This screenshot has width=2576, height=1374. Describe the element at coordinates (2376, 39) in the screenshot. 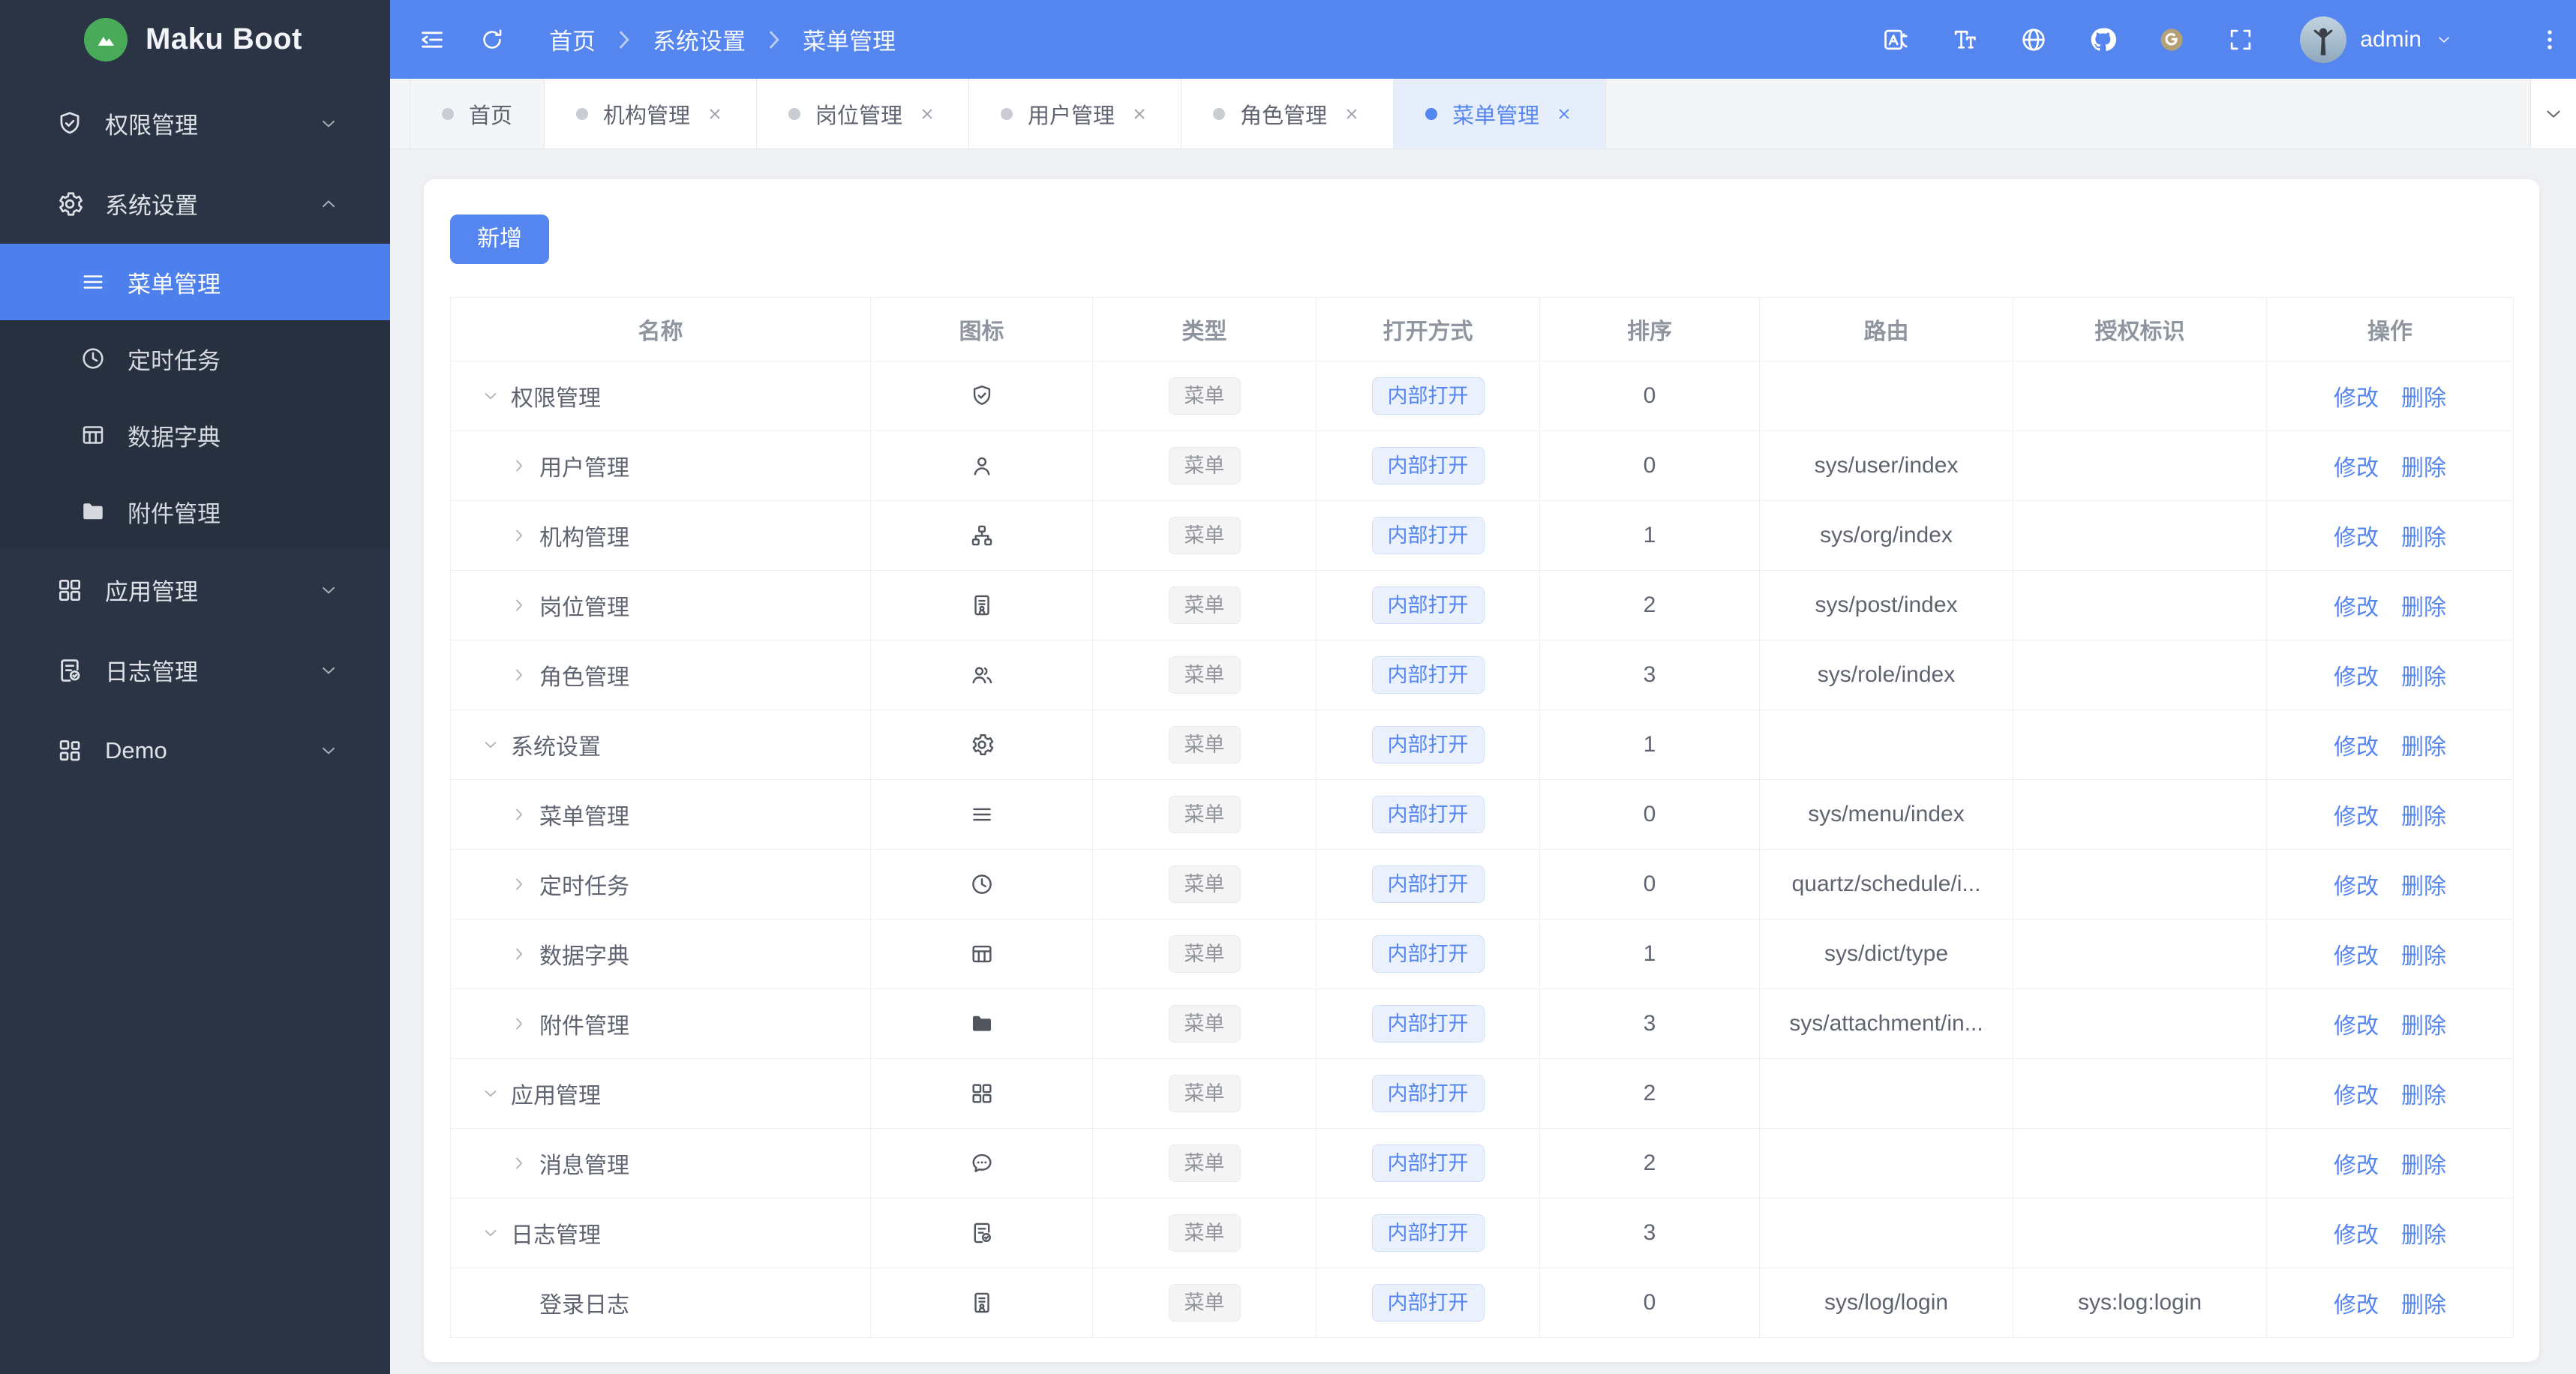

I see `user-menu: admin` at that location.